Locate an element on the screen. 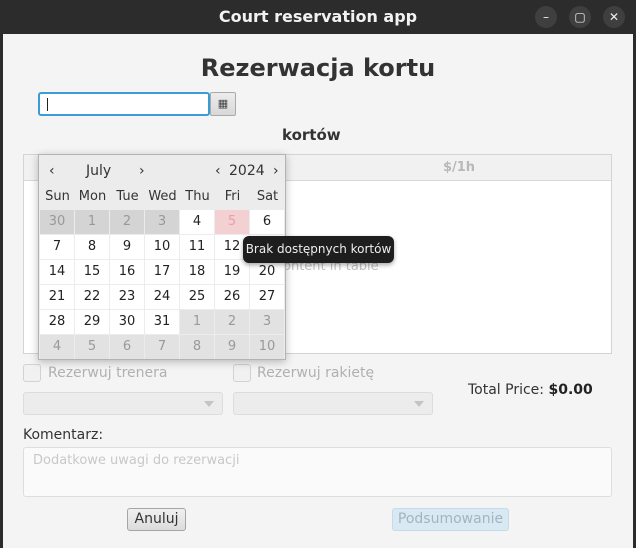 The height and width of the screenshot is (548, 636). calendar-day: 18 is located at coordinates (197, 272).